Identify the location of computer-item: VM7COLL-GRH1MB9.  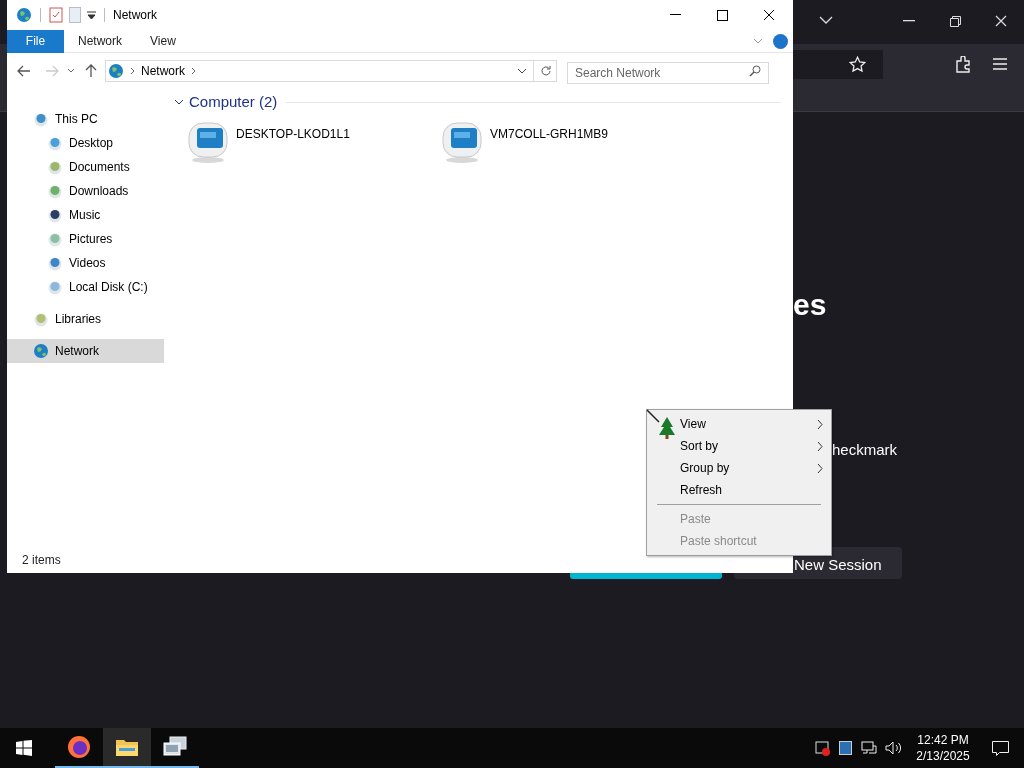
(567, 141).